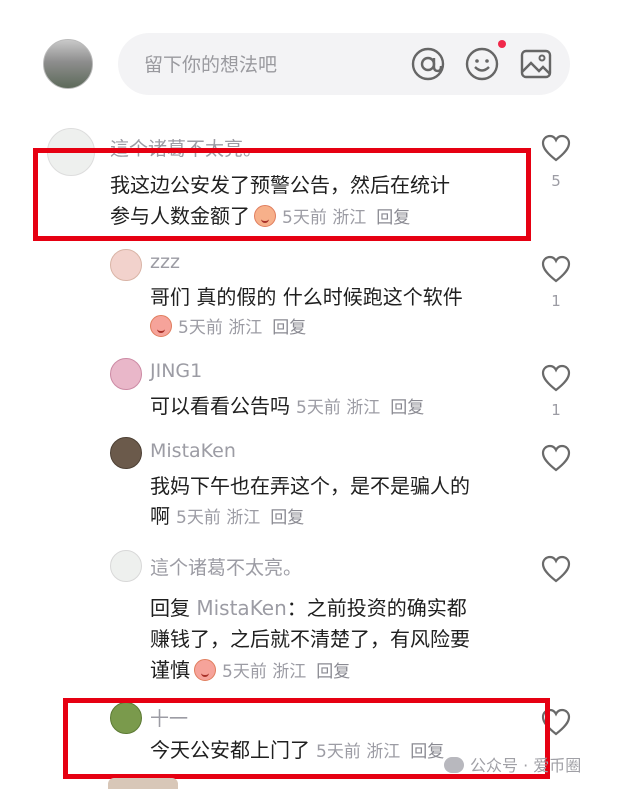 This screenshot has width=617, height=789. I want to click on comment-input: 留下你的想法吧, so click(344, 64).